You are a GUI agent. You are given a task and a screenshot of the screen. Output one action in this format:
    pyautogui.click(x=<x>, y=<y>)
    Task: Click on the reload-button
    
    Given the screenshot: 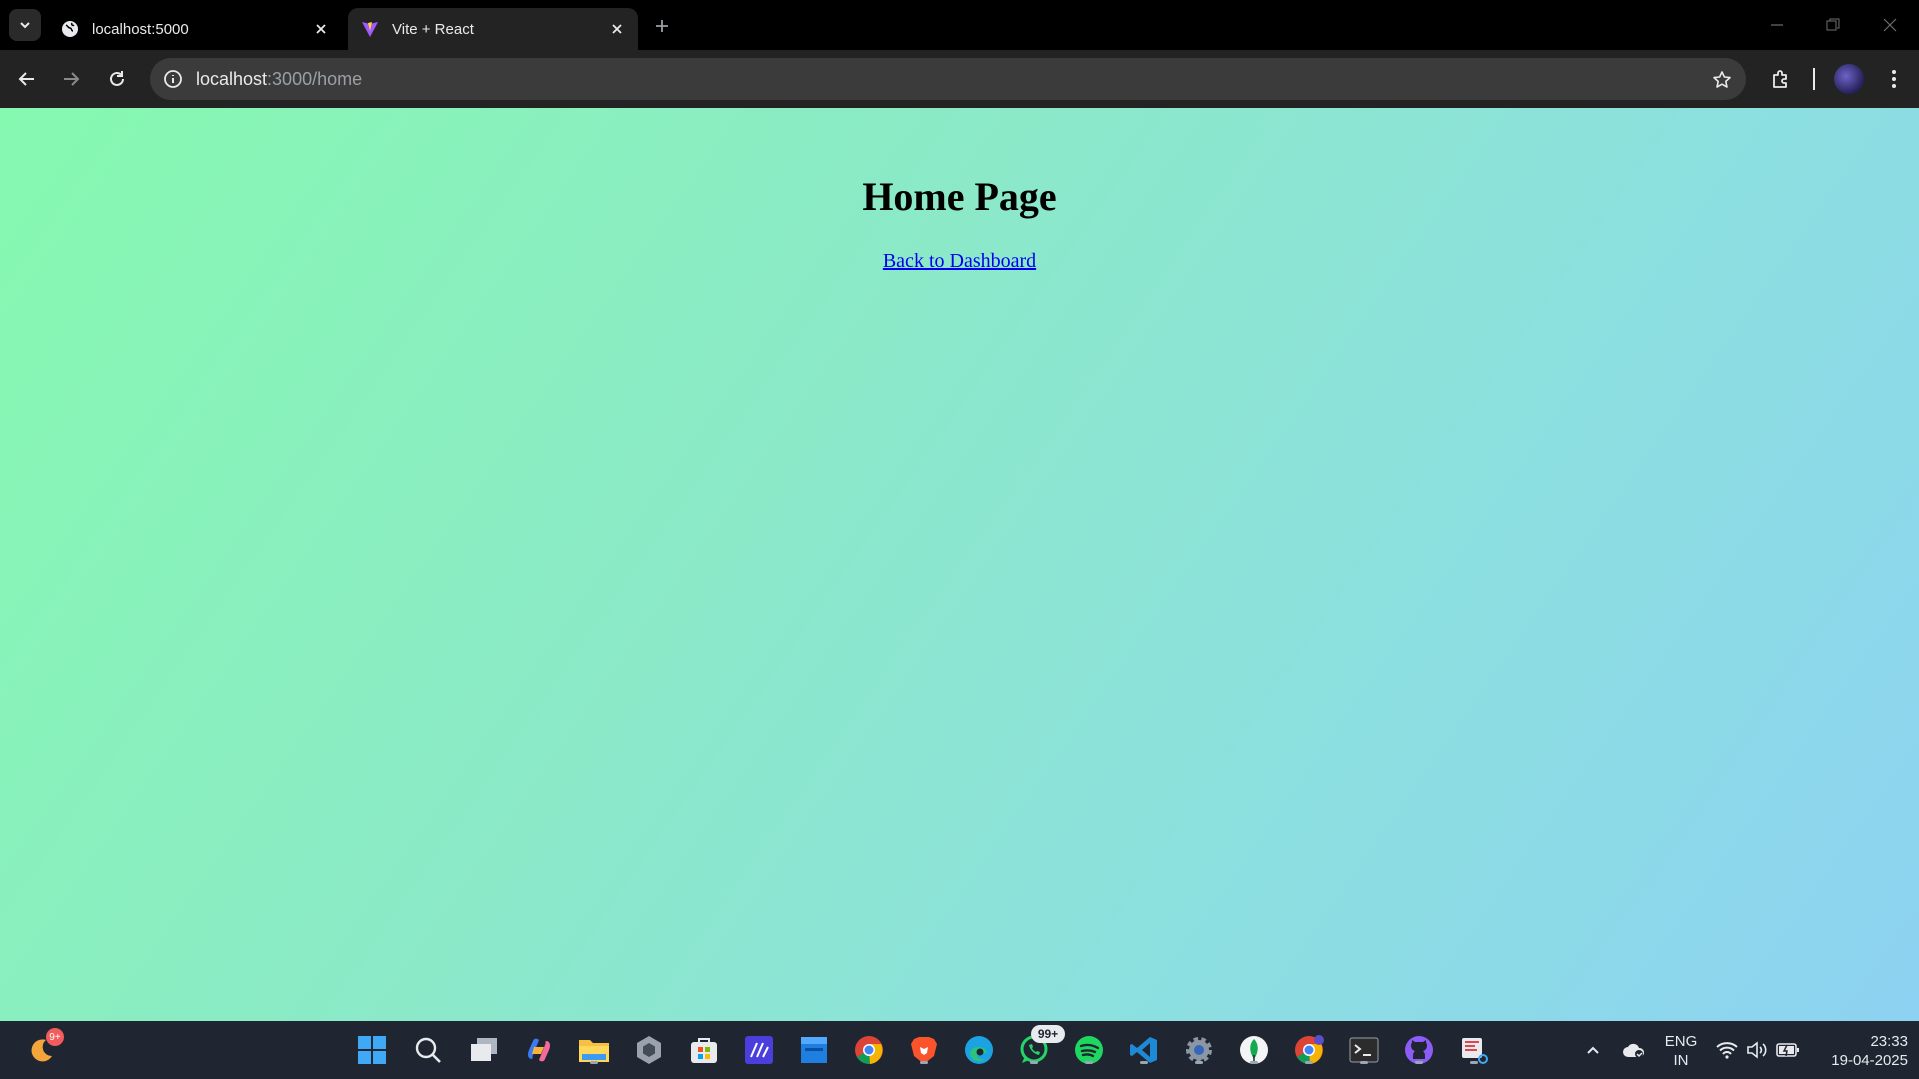 What is the action you would take?
    pyautogui.click(x=117, y=79)
    